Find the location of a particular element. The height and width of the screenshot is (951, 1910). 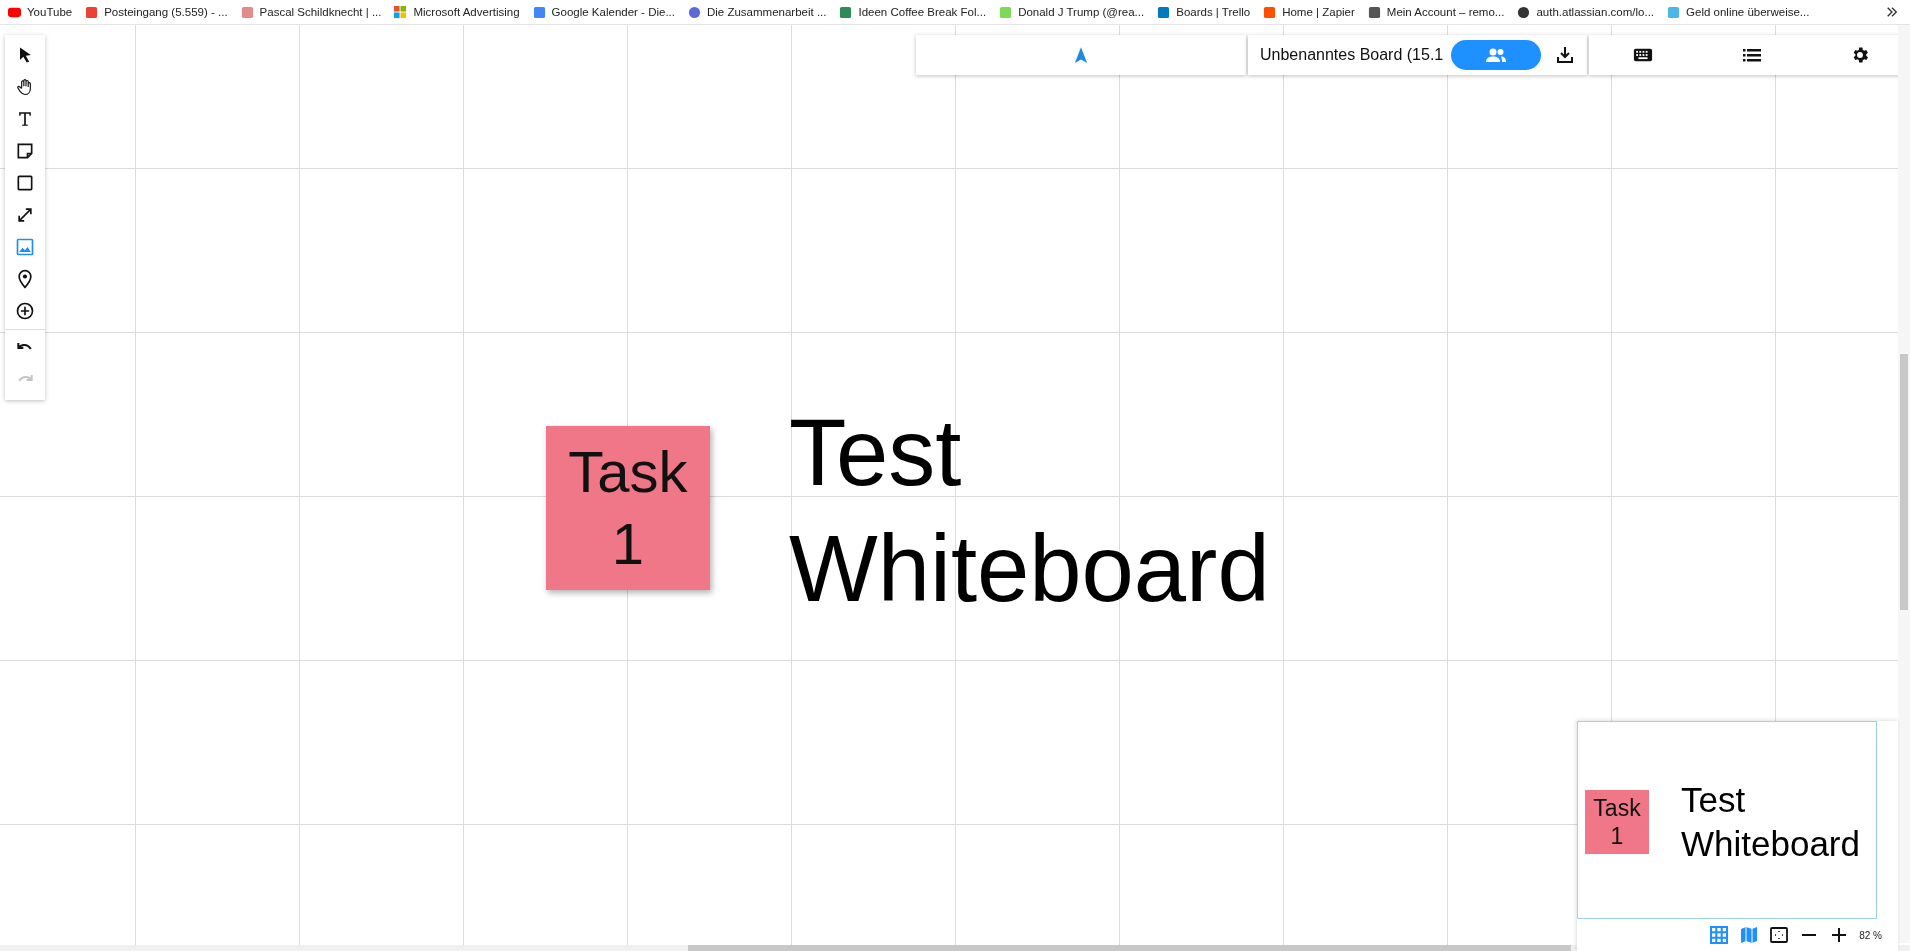

people-icon is located at coordinates (1496, 55).